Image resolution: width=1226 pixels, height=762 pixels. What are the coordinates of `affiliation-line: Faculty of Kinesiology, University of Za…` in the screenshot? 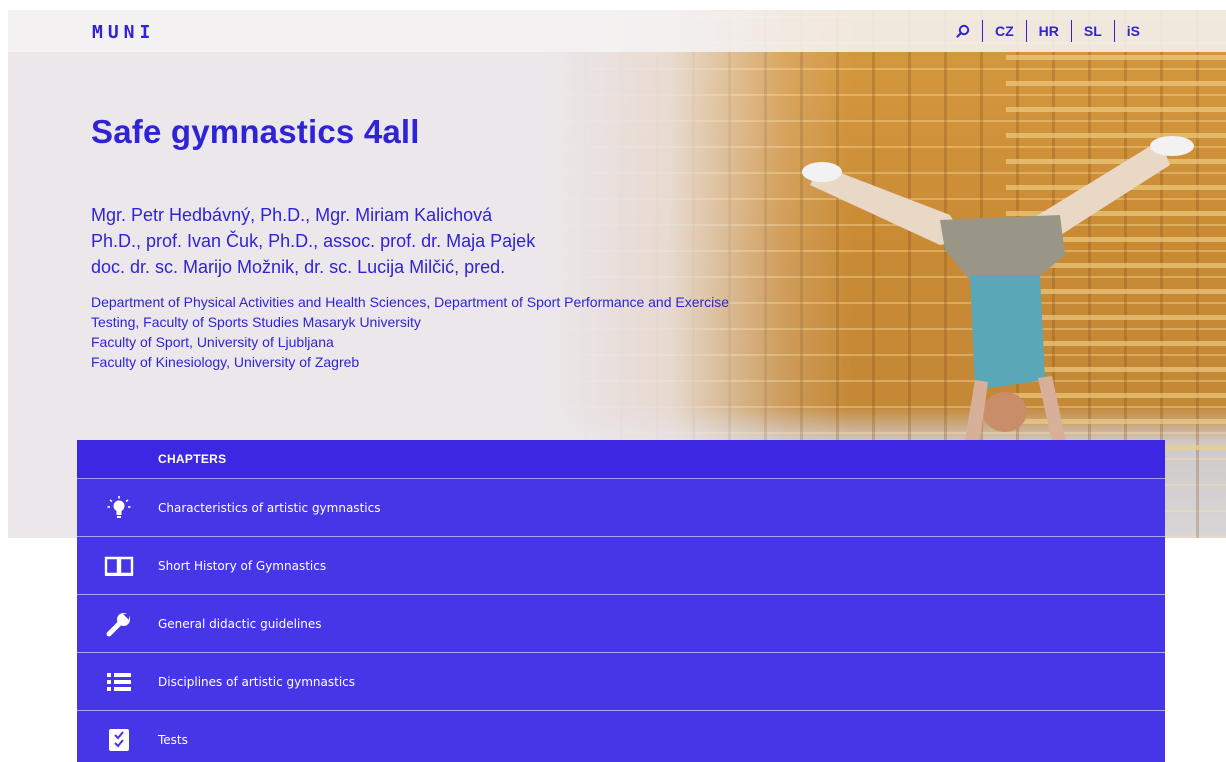 It's located at (225, 362).